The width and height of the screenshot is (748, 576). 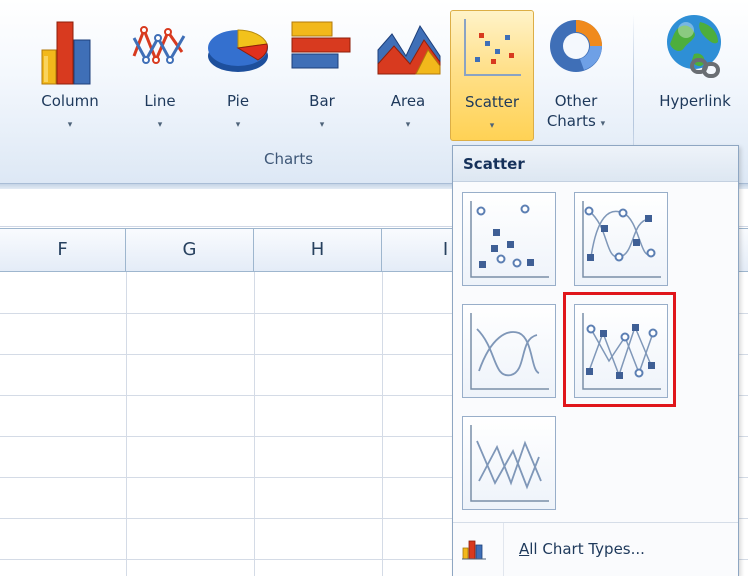 I want to click on pie-chart-button: Pie ▾, so click(x=238, y=72).